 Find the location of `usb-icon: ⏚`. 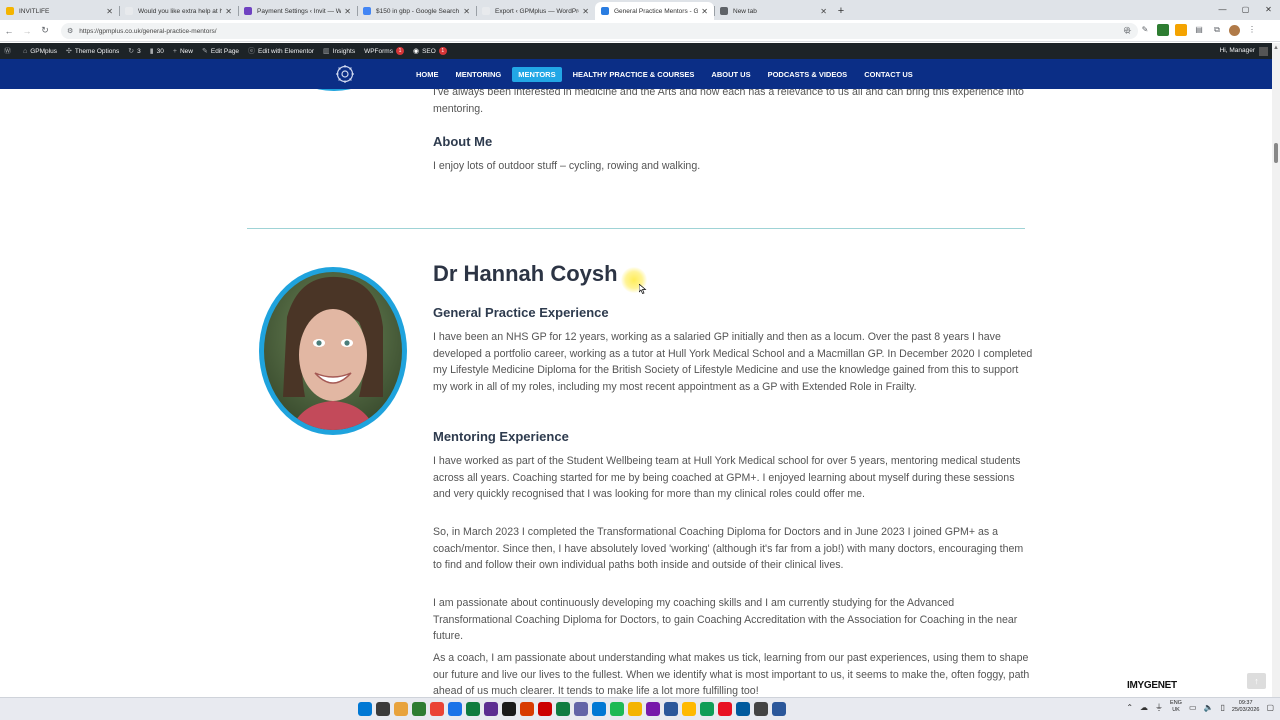

usb-icon: ⏚ is located at coordinates (1159, 707).